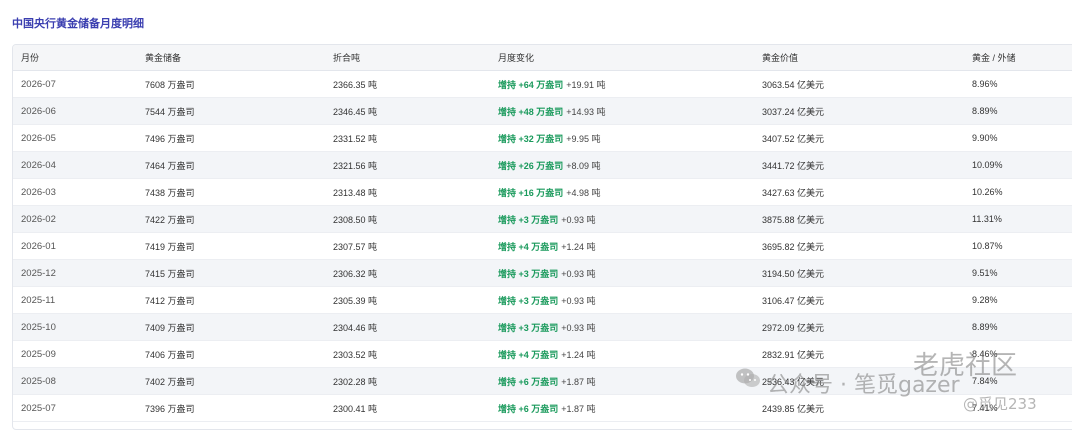  Describe the element at coordinates (355, 381) in the screenshot. I see `cell-tons: 2302.28 吨` at that location.